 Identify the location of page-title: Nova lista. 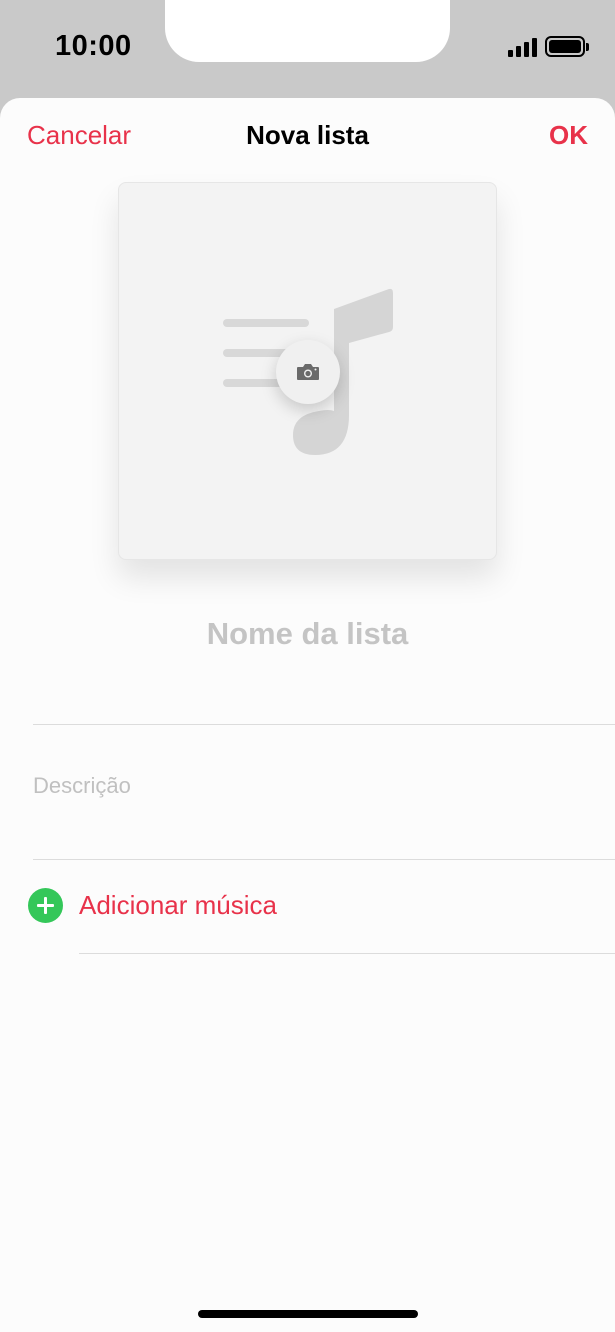
(307, 135).